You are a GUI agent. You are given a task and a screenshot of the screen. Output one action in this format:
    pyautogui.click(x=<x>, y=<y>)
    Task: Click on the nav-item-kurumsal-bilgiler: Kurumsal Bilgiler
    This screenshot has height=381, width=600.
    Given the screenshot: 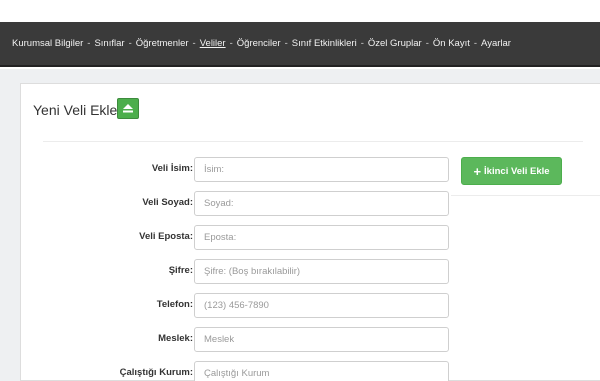 What is the action you would take?
    pyautogui.click(x=47, y=43)
    